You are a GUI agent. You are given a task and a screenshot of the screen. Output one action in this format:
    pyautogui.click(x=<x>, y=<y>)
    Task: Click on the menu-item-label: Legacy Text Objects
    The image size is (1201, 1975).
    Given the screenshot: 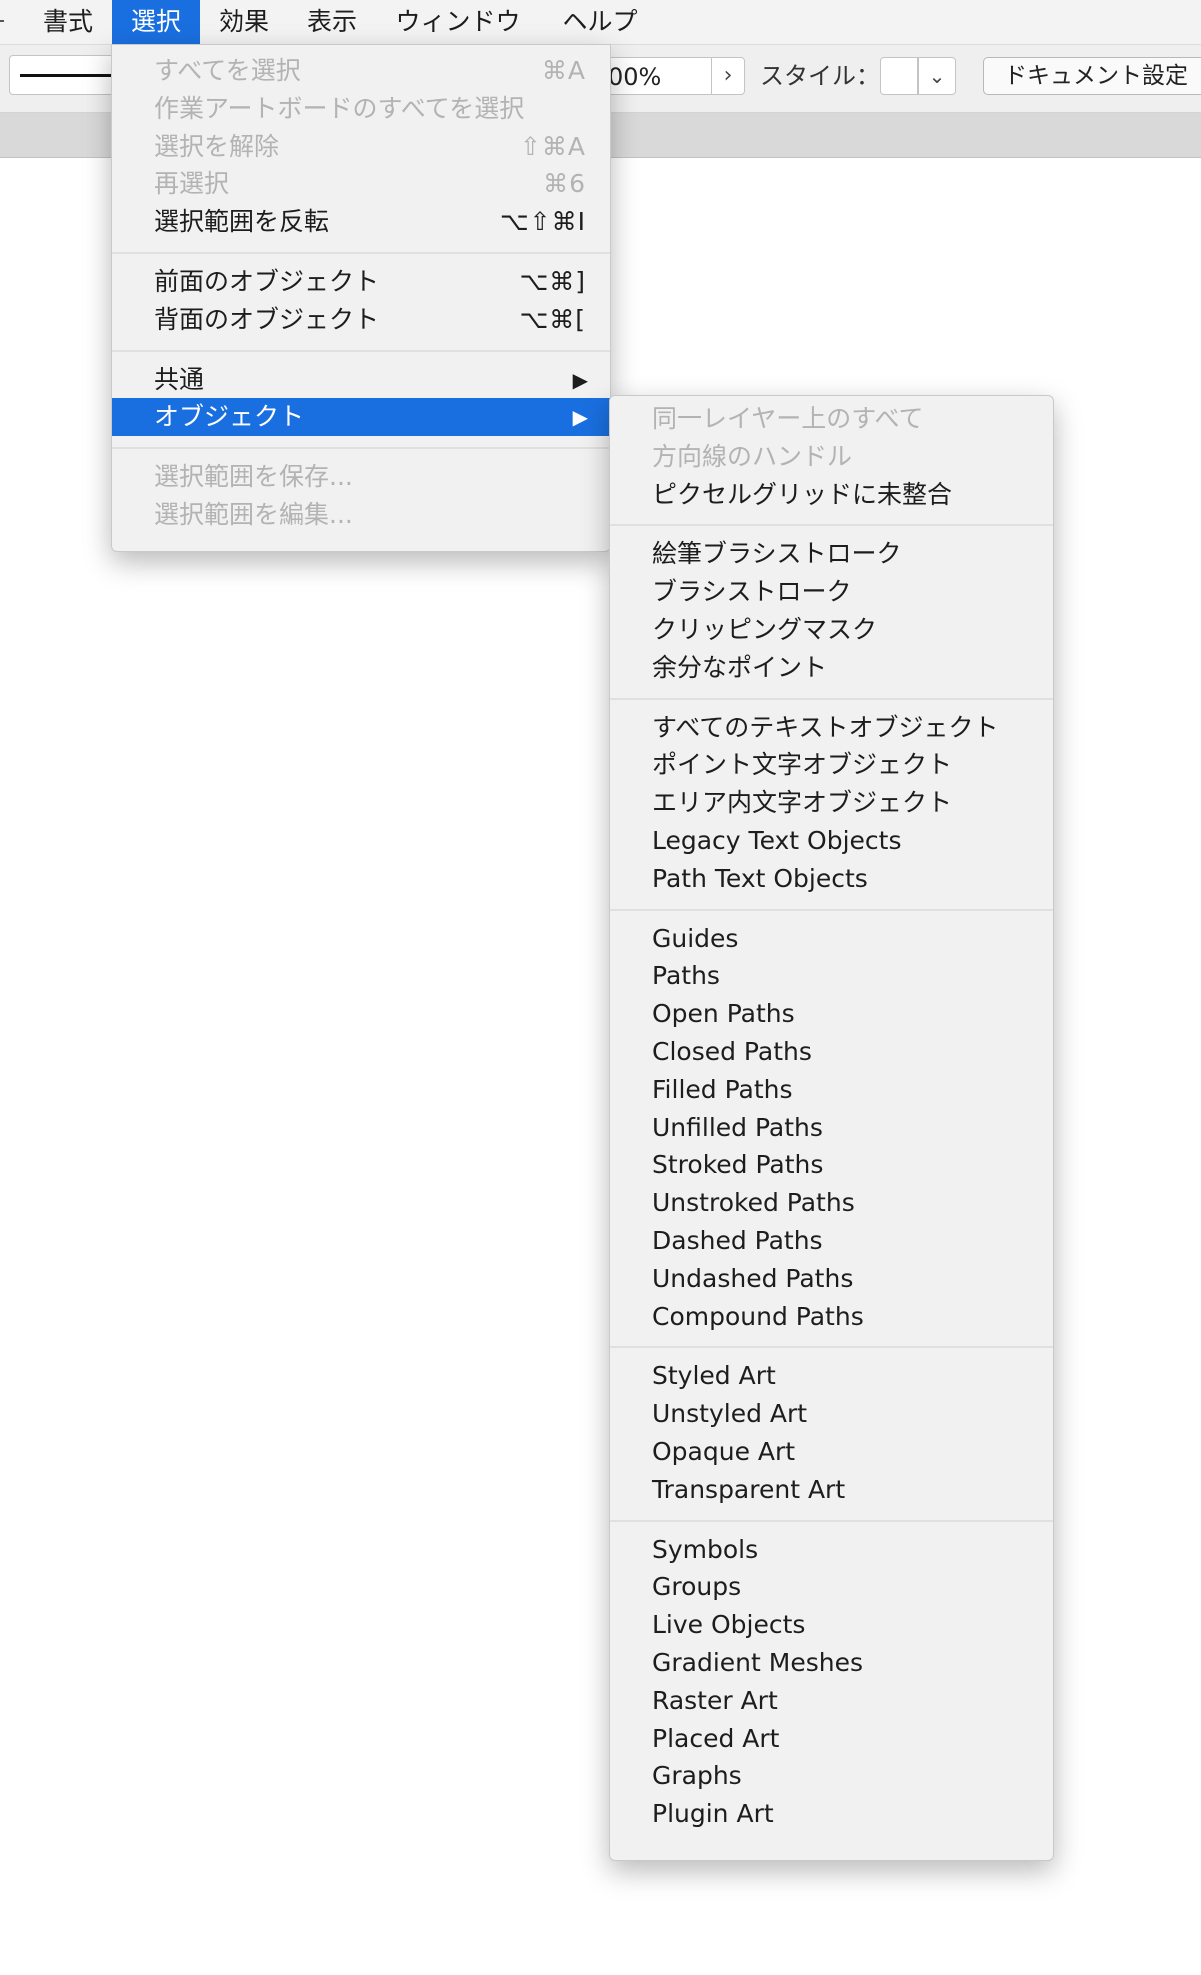 What is the action you would take?
    pyautogui.click(x=777, y=840)
    